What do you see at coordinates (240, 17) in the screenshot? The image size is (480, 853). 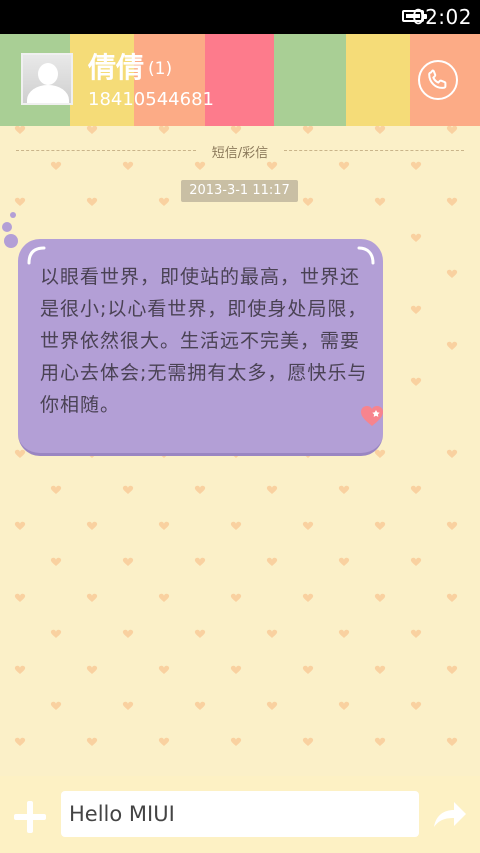 I see `status-bar: 02:02` at bounding box center [240, 17].